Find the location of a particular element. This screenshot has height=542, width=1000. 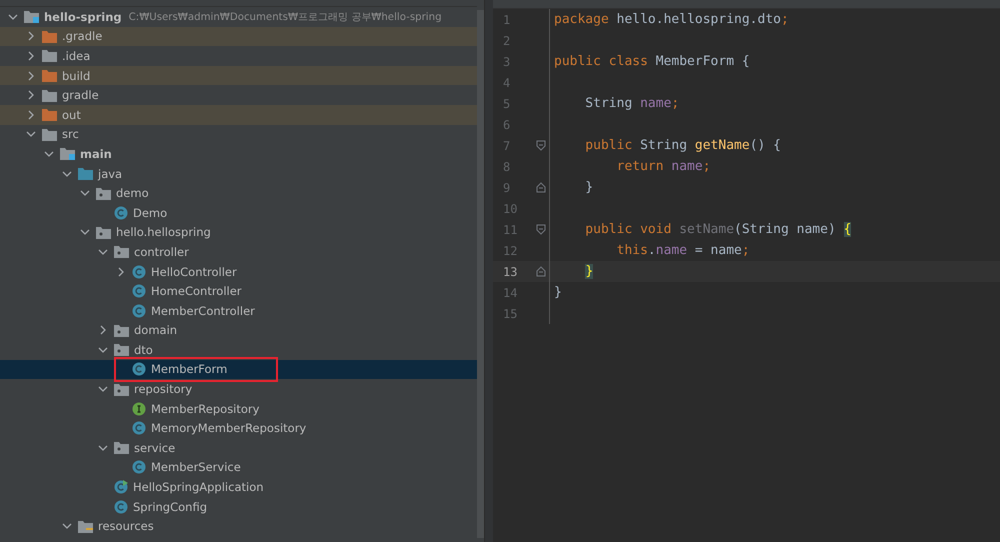

line-number: 11 is located at coordinates (510, 229).